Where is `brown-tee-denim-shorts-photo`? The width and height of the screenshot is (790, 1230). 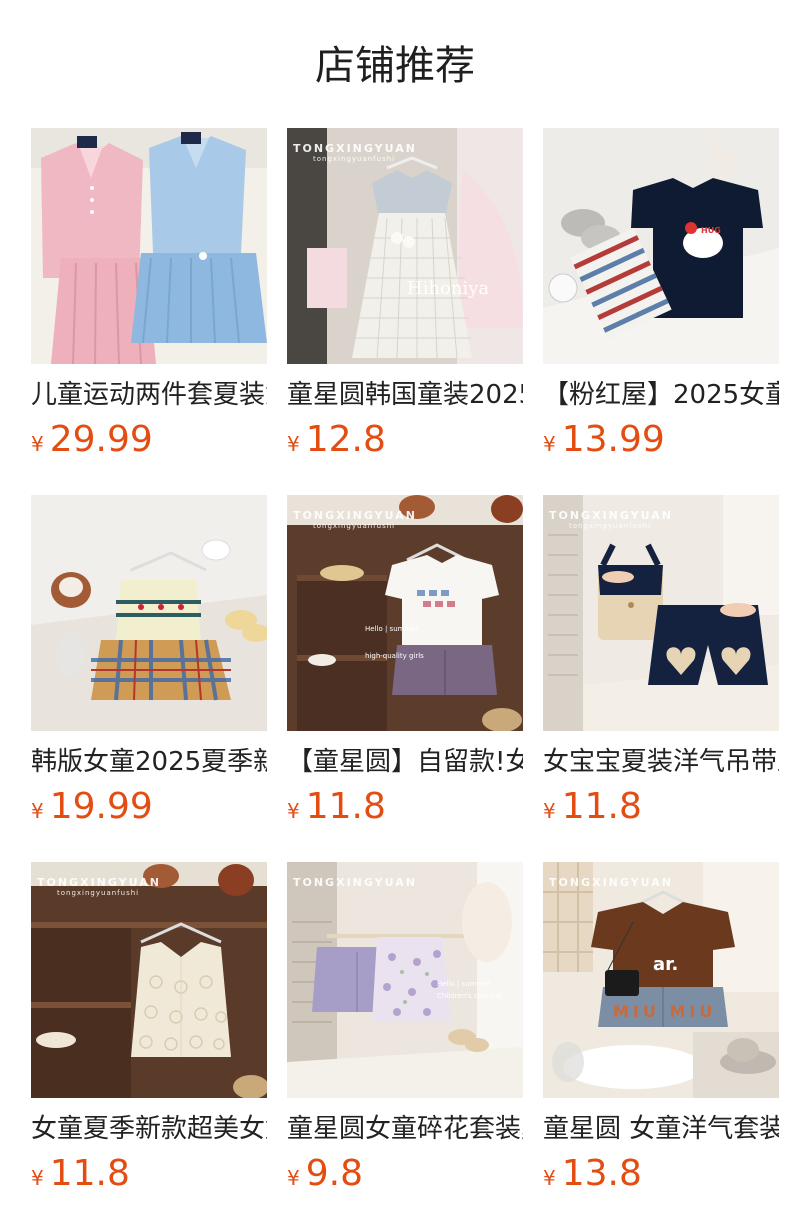
brown-tee-denim-shorts-photo is located at coordinates (661, 980).